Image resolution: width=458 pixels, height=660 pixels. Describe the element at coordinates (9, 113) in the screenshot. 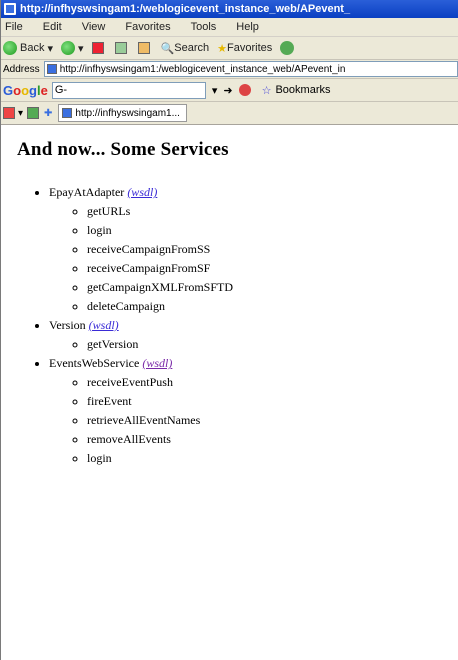

I see `tab-list-icon` at that location.